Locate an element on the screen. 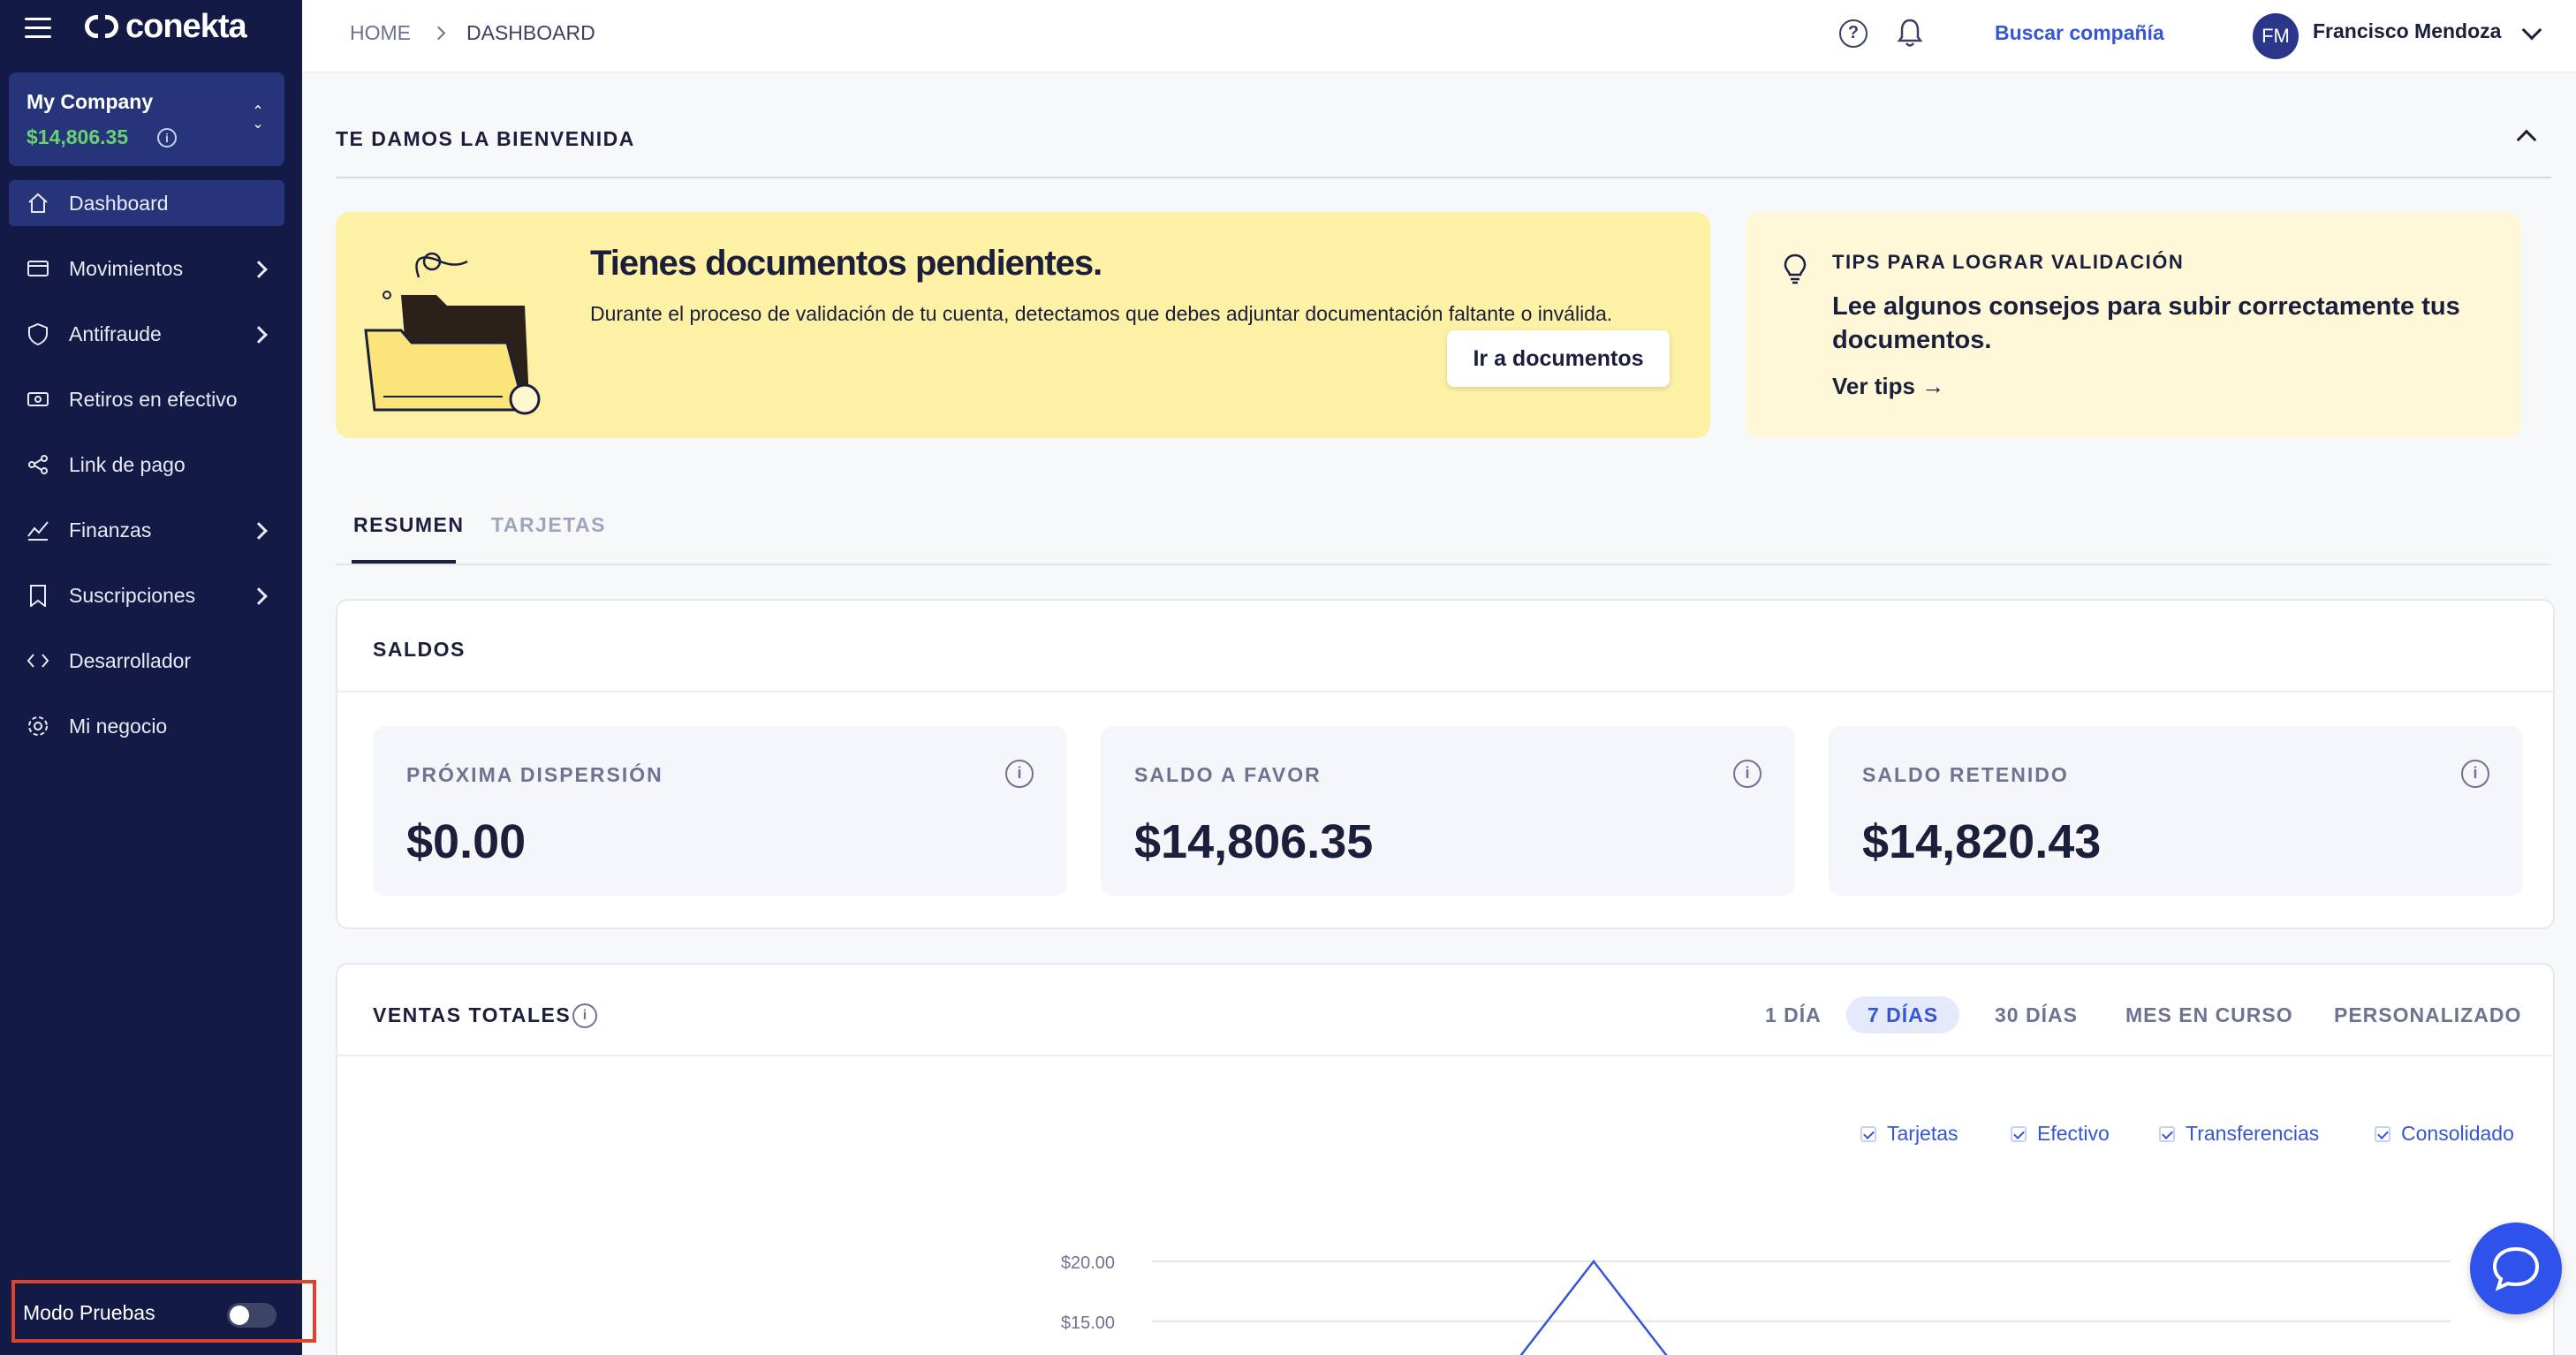 Image resolution: width=2576 pixels, height=1355 pixels. sidebar-item-label: Link de pago is located at coordinates (128, 464).